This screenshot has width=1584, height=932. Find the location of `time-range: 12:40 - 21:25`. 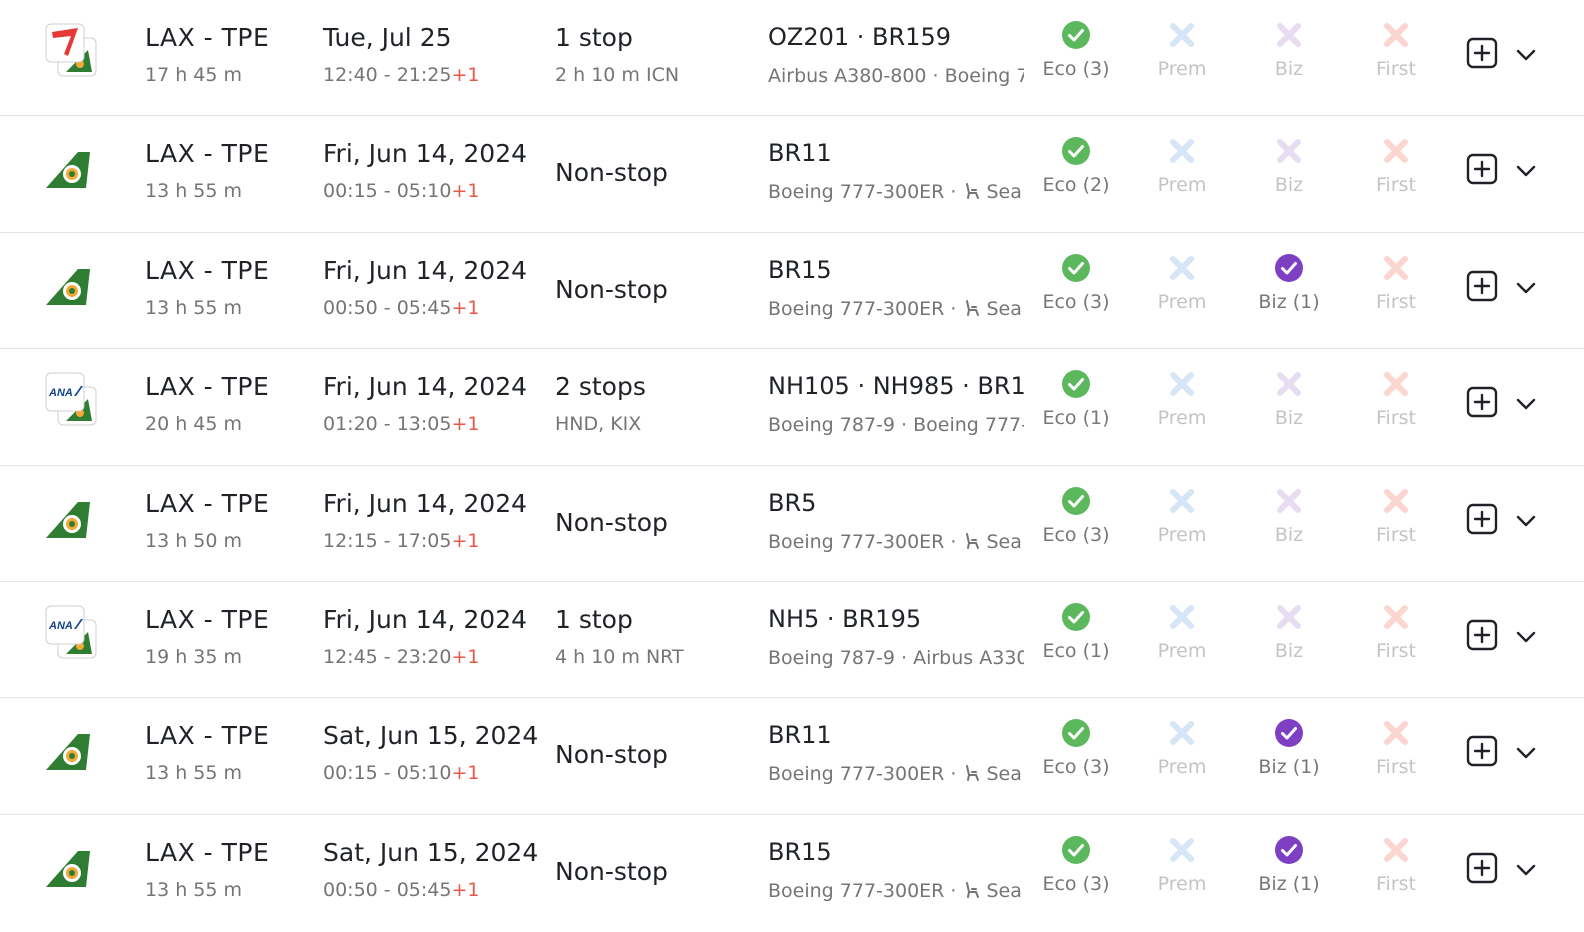

time-range: 12:40 - 21:25 is located at coordinates (387, 75).